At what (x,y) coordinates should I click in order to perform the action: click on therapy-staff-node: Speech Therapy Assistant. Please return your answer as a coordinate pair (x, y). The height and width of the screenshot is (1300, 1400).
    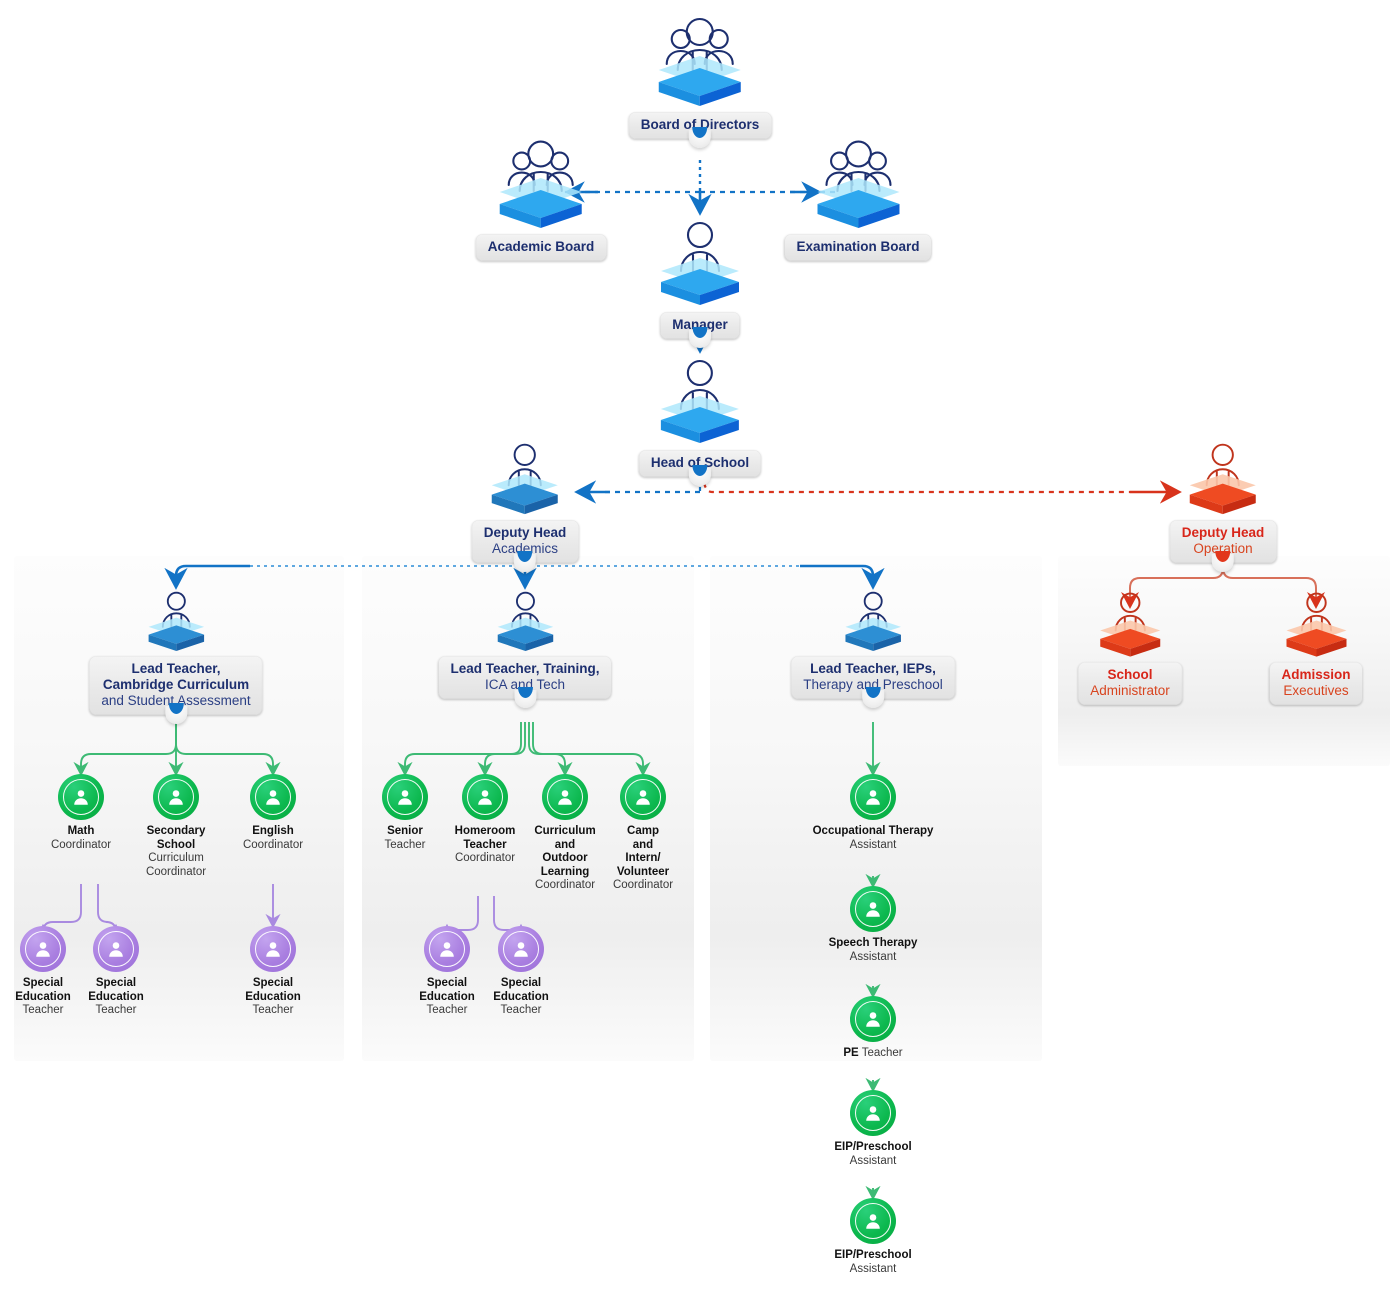
    Looking at the image, I should click on (873, 925).